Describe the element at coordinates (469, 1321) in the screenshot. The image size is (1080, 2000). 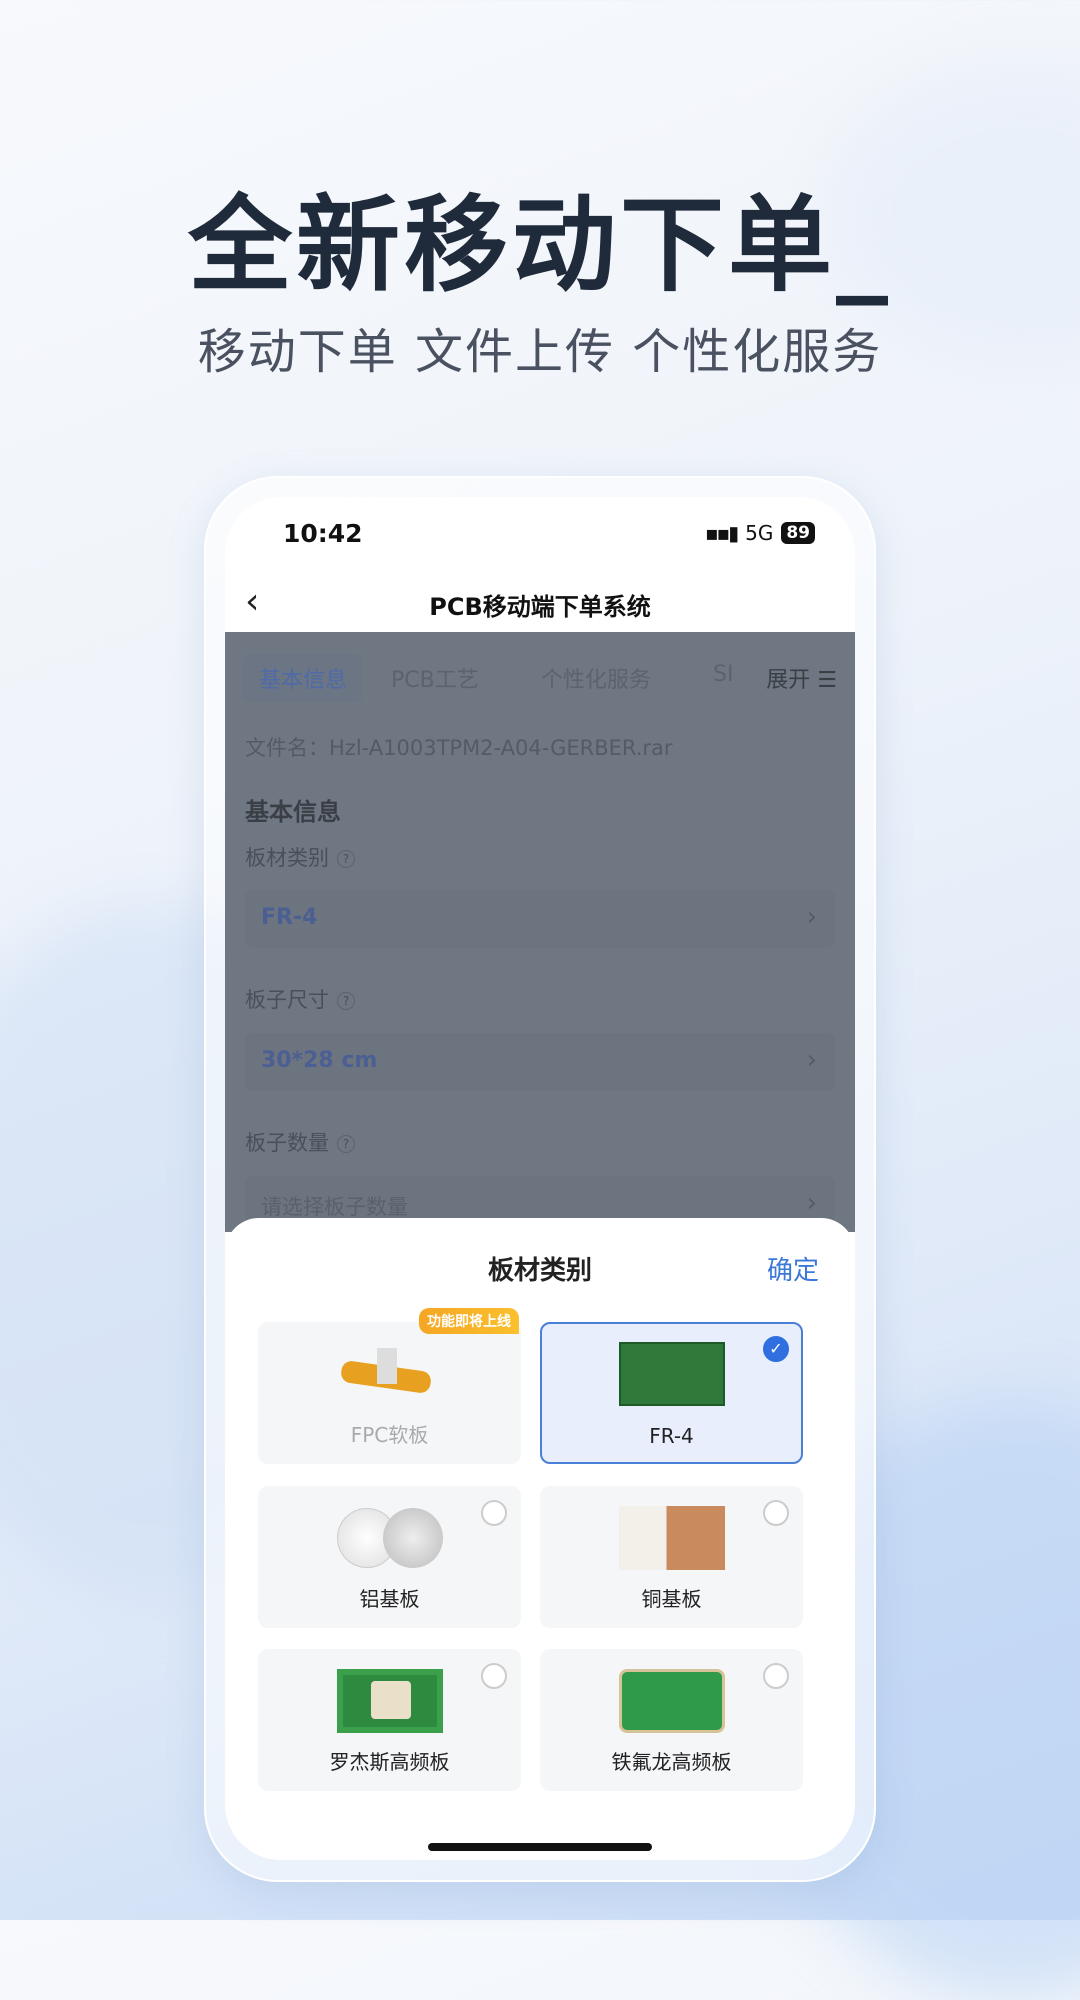
I see `coming-soon-badge: 功能即将上线` at that location.